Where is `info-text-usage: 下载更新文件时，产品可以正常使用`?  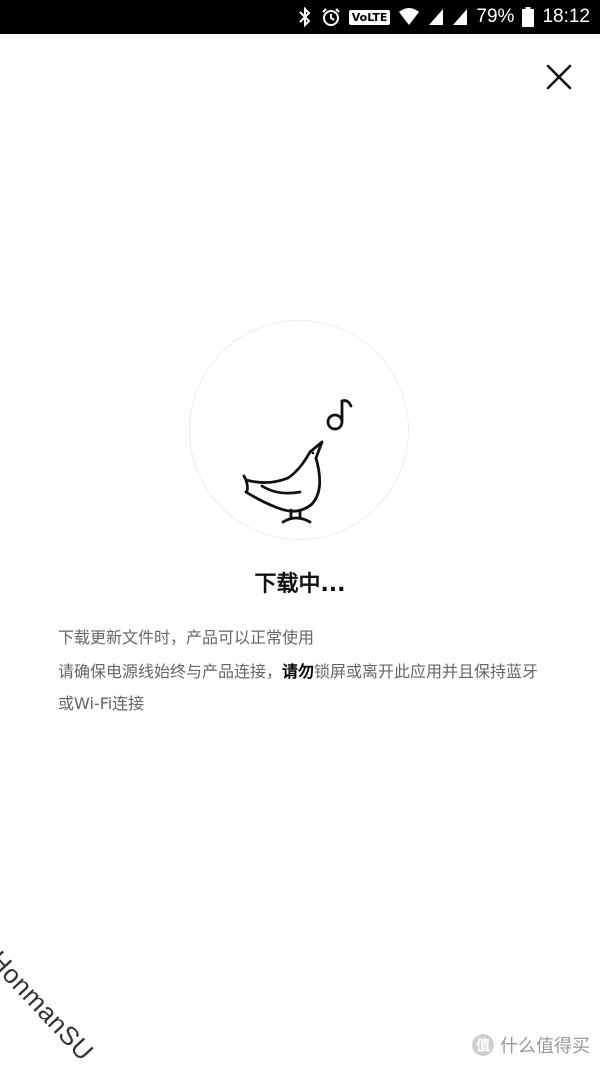
info-text-usage: 下载更新文件时，产品可以正常使用 is located at coordinates (186, 637).